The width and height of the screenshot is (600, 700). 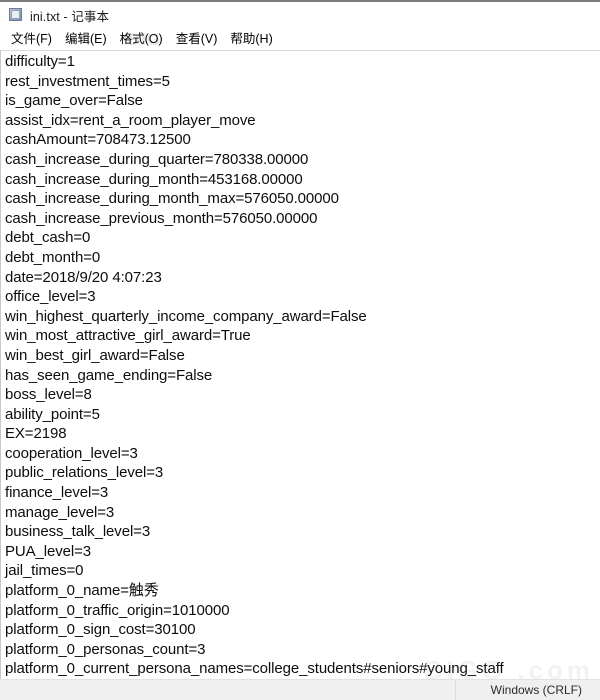 I want to click on editor-line: office_level=3, so click(x=50, y=297).